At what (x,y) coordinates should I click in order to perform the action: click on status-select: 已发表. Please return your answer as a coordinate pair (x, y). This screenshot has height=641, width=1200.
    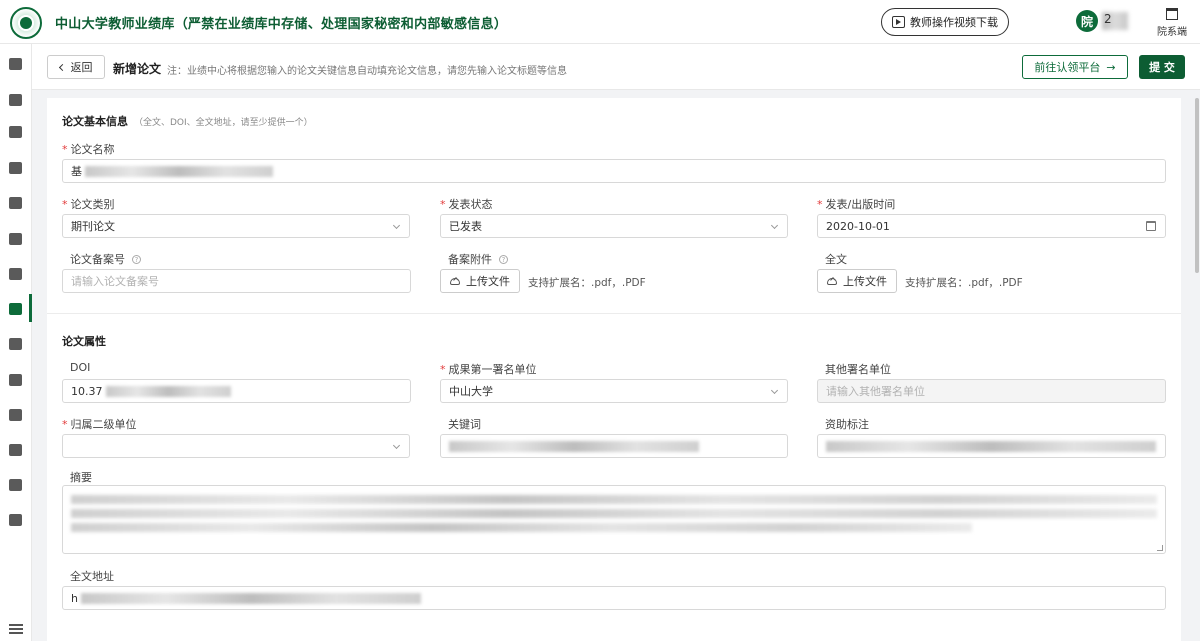
    Looking at the image, I should click on (614, 226).